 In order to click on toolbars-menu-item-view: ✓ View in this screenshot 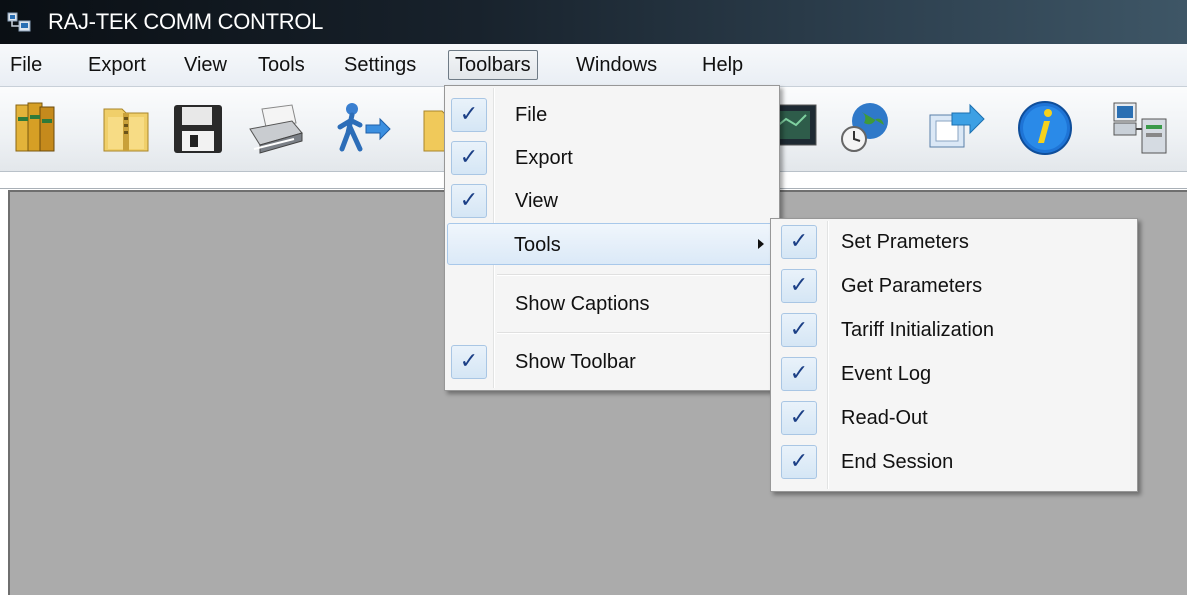, I will do `click(612, 201)`.